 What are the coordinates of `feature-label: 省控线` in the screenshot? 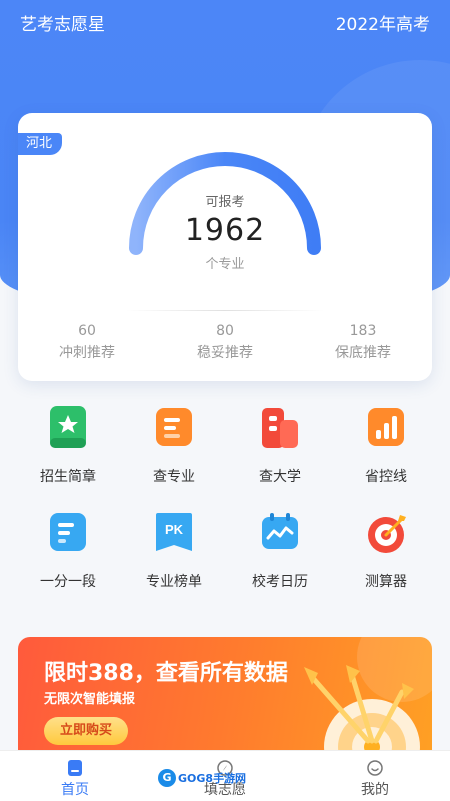 It's located at (386, 477).